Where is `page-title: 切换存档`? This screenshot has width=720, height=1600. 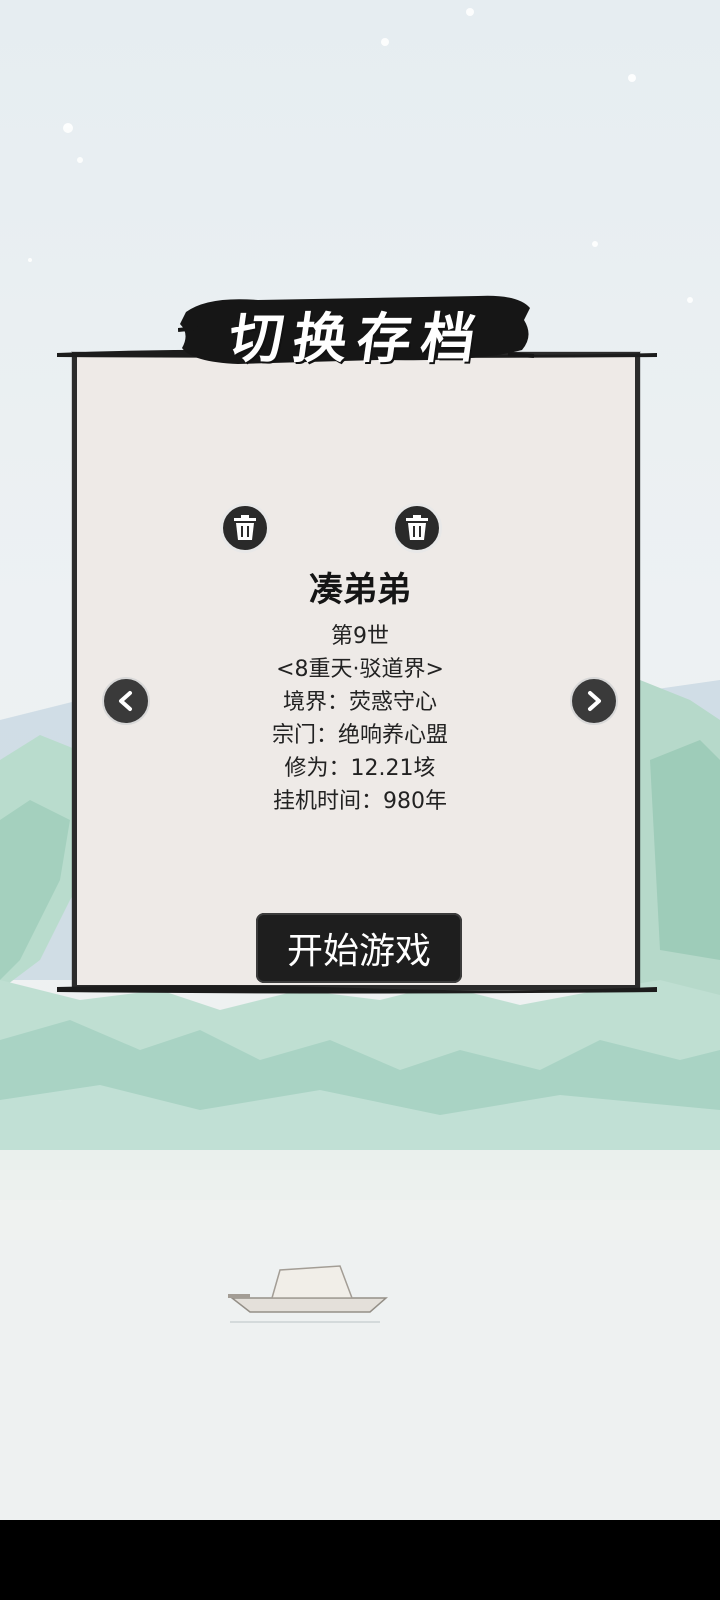
page-title: 切换存档 is located at coordinates (357, 338).